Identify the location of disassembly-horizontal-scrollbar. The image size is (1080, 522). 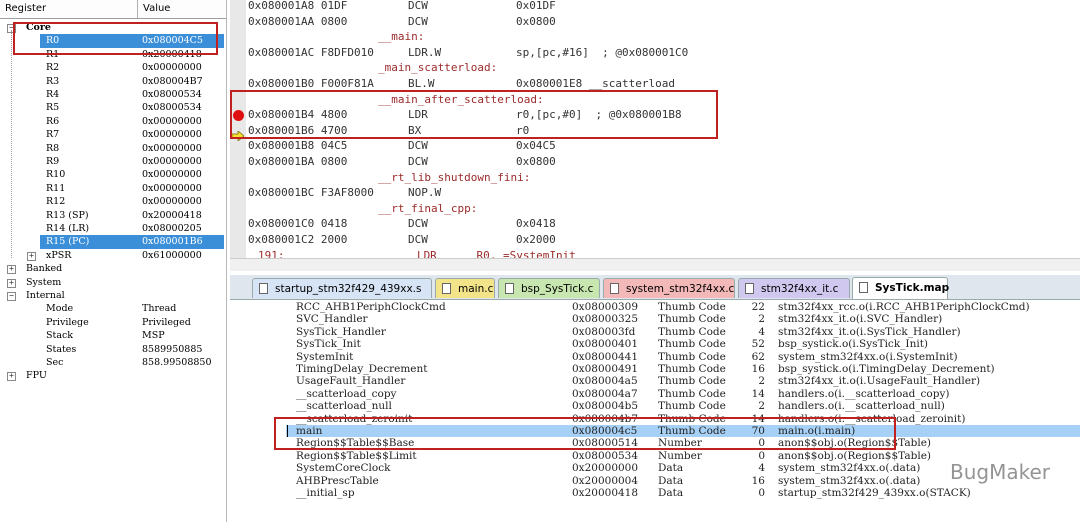
(655, 264).